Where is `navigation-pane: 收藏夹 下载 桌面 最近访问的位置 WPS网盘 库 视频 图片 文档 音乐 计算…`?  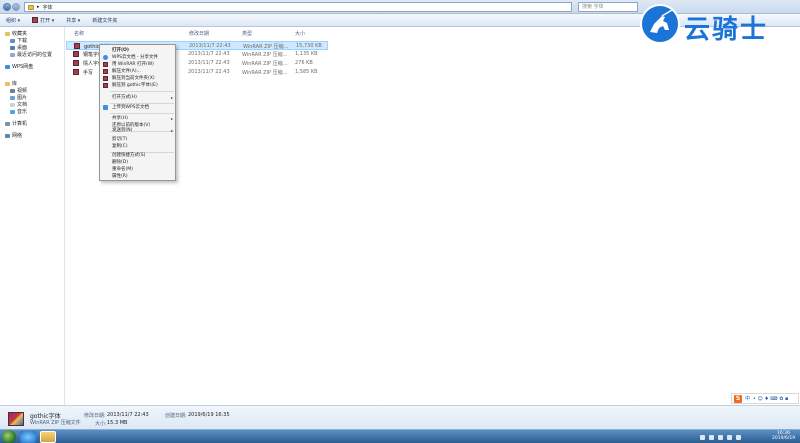 navigation-pane: 收藏夹 下载 桌面 最近访问的位置 WPS网盘 库 视频 图片 文档 音乐 计算… is located at coordinates (32, 216).